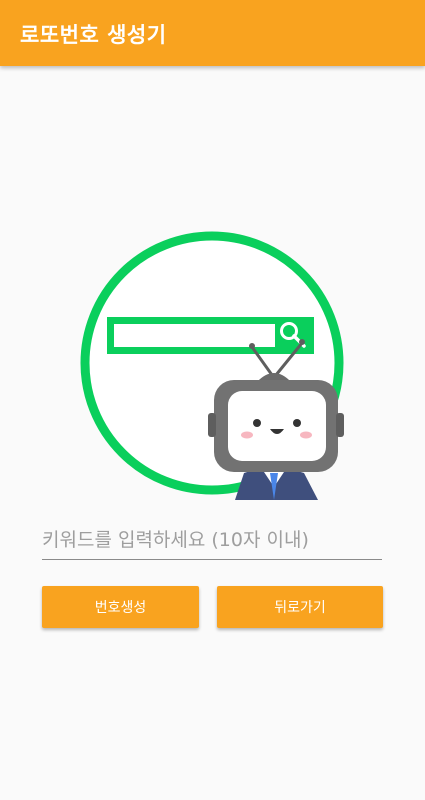 The height and width of the screenshot is (800, 425). I want to click on app-bar: 로또번호 생성기, so click(212, 33).